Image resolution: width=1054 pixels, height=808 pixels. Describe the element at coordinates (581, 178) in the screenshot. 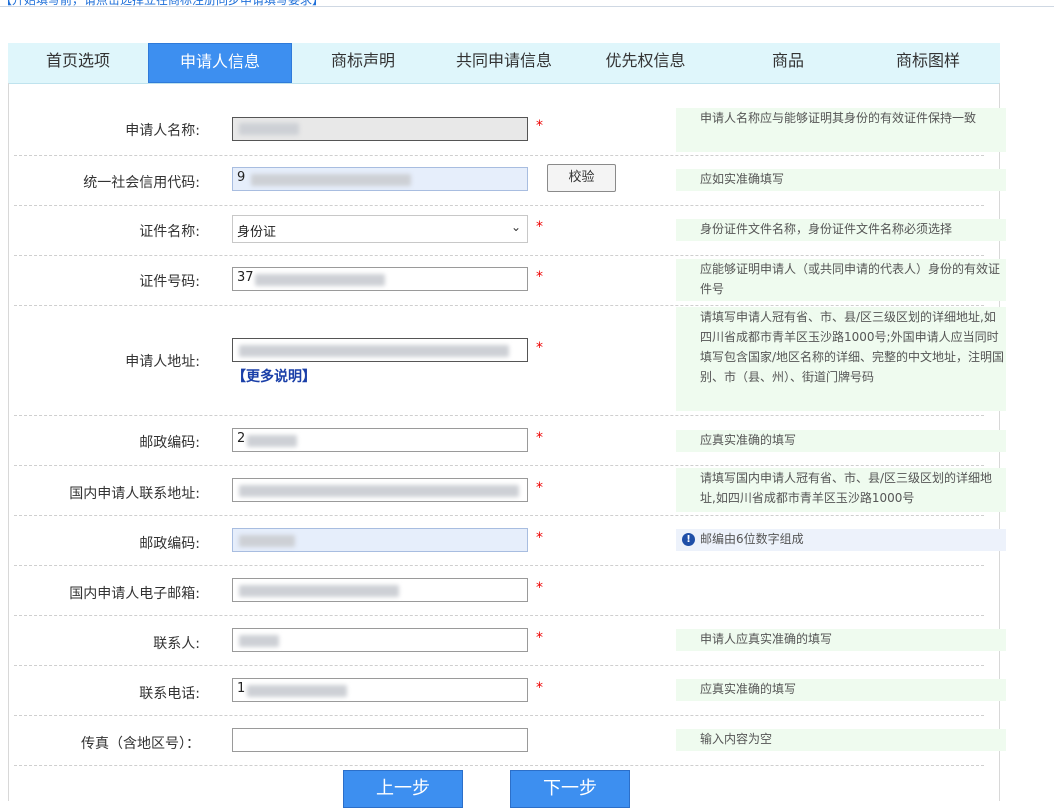

I see `check-button: 校验` at that location.